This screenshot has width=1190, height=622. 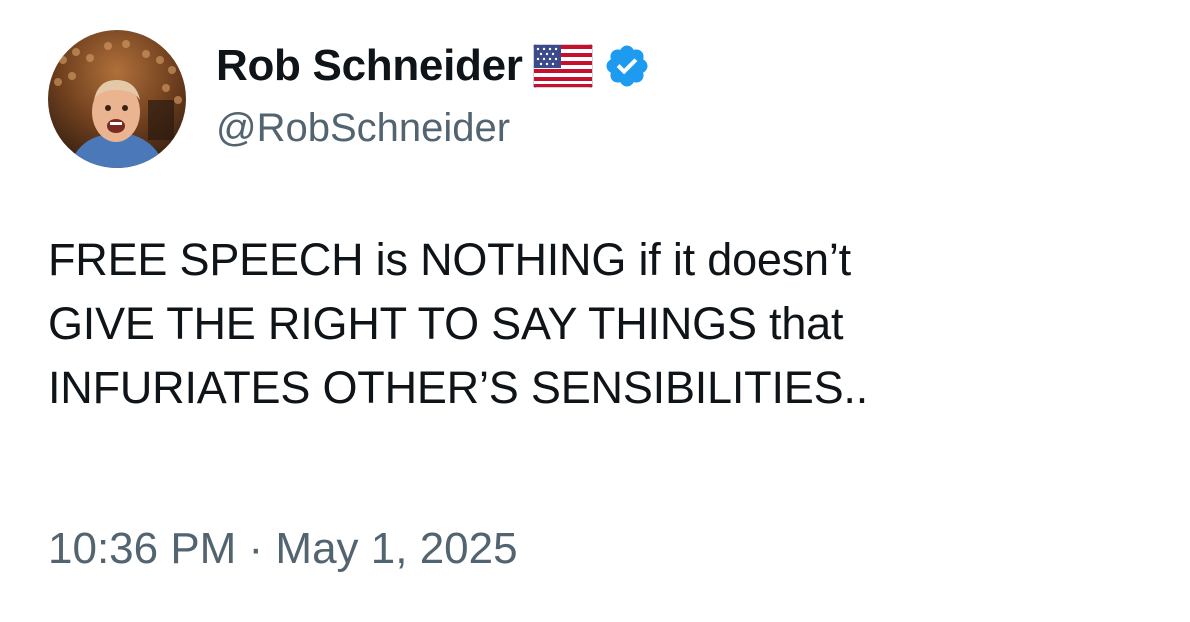 What do you see at coordinates (446, 323) in the screenshot?
I see `tweet-text-line: GIVE THE RIGHT TO SAY THINGS that` at bounding box center [446, 323].